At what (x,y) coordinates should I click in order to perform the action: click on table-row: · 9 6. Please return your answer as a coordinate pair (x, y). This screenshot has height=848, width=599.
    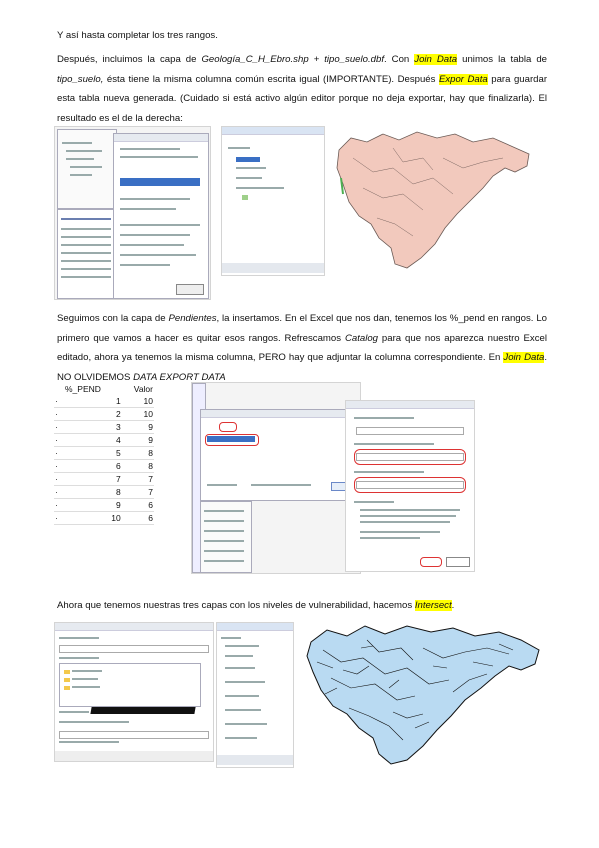
    Looking at the image, I should click on (104, 505).